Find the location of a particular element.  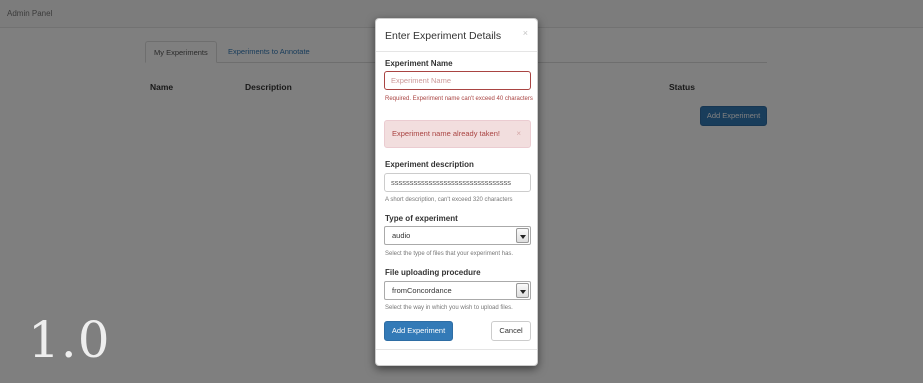

upload-procedure-label: File uploading procedure is located at coordinates (433, 272).